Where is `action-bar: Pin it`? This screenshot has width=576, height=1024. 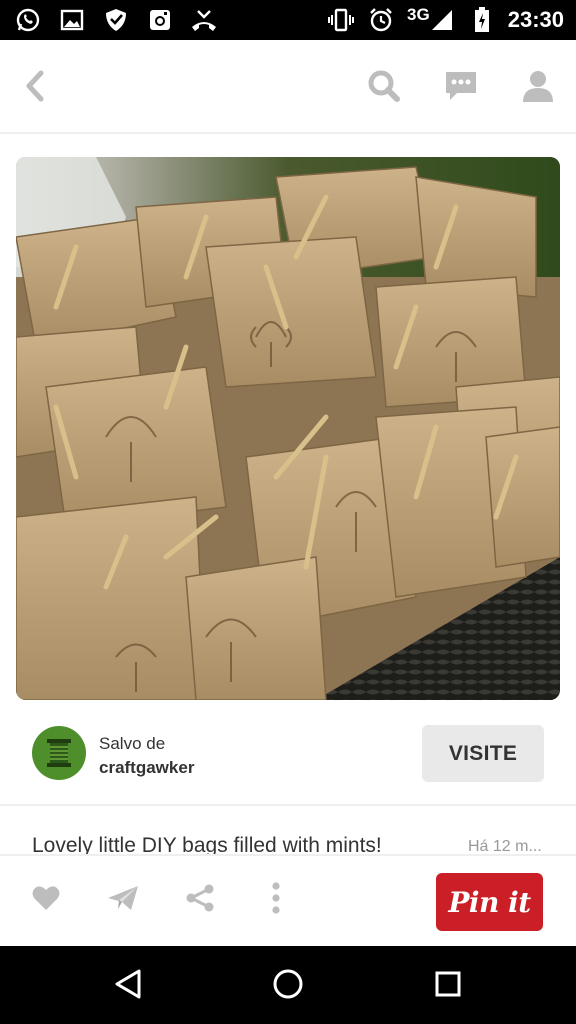 action-bar: Pin it is located at coordinates (288, 900).